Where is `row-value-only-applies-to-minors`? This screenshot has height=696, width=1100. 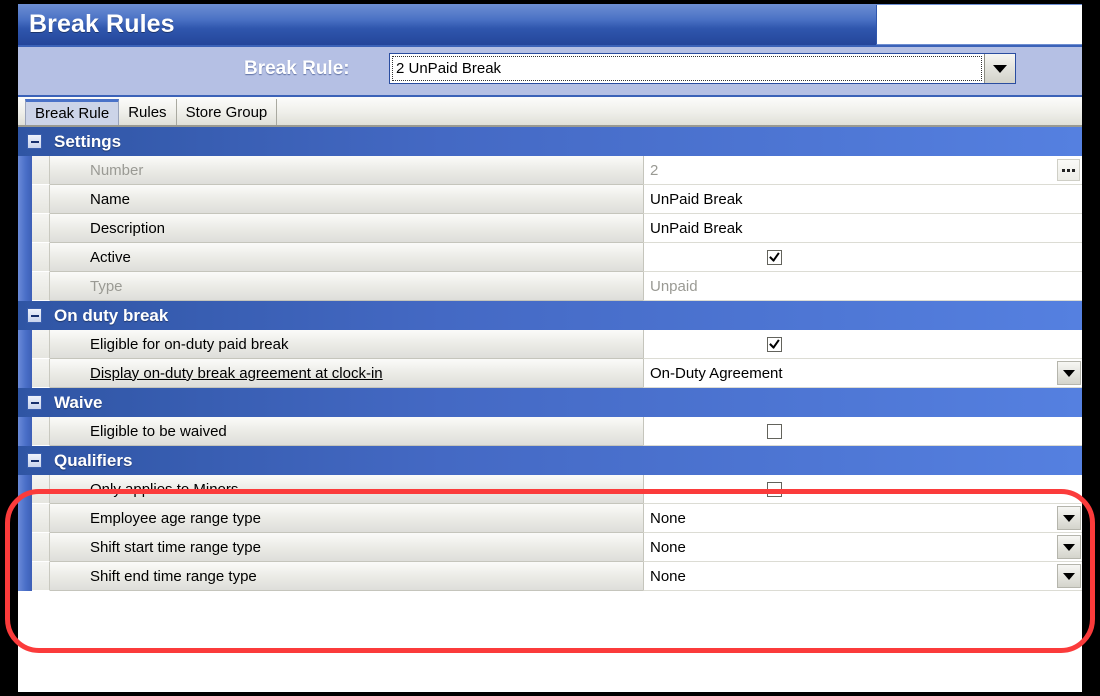 row-value-only-applies-to-minors is located at coordinates (862, 489).